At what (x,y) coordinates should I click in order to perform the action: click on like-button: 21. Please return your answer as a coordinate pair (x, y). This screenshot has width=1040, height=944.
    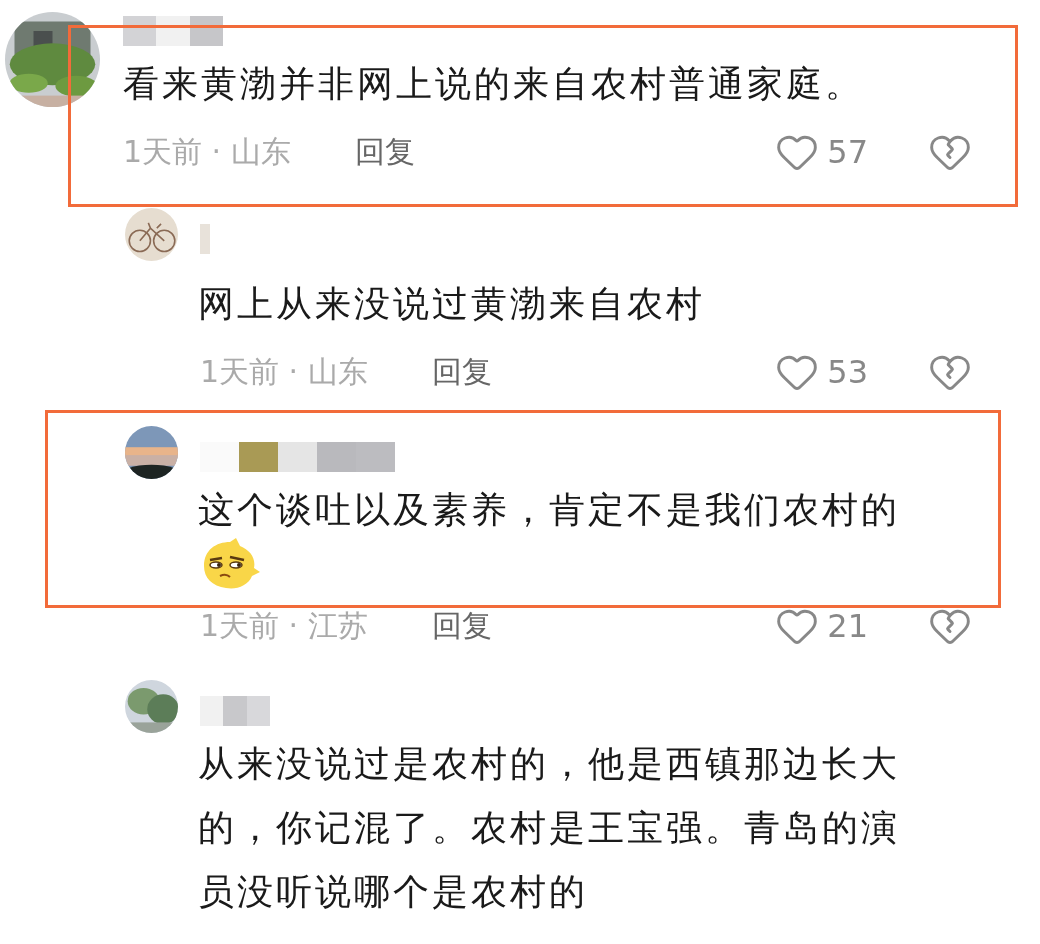
    Looking at the image, I should click on (821, 626).